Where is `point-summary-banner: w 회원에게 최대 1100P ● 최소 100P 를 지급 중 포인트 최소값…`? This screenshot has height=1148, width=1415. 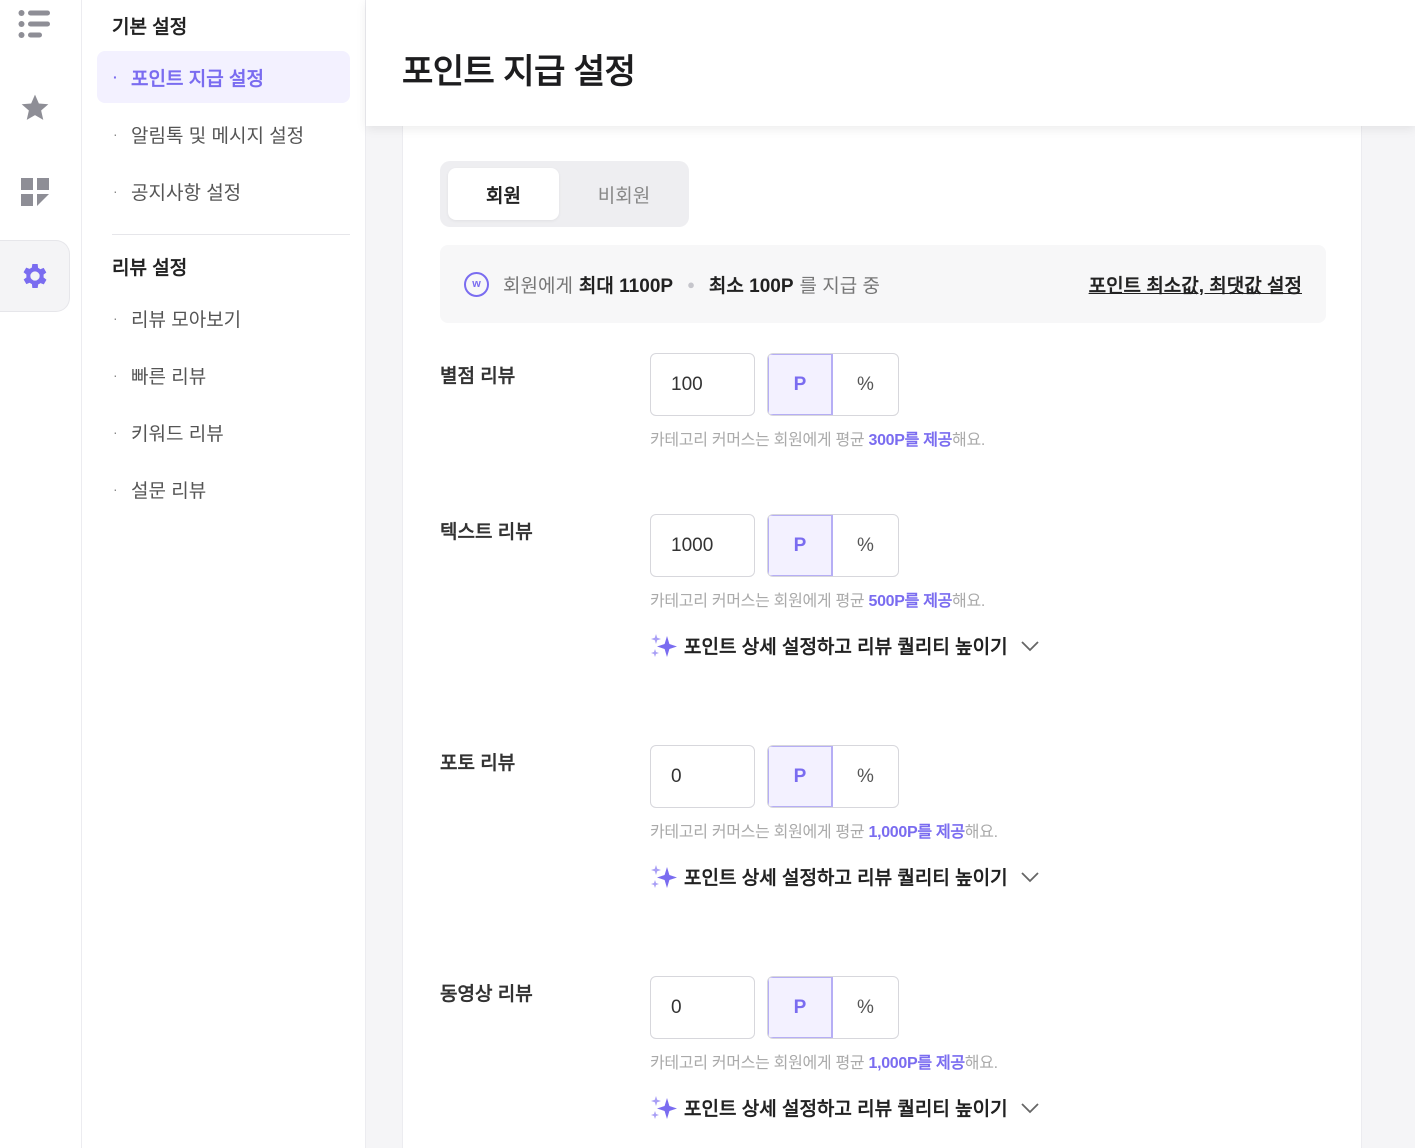
point-summary-banner: w 회원에게 최대 1100P ● 최소 100P 를 지급 중 포인트 최소값… is located at coordinates (883, 284).